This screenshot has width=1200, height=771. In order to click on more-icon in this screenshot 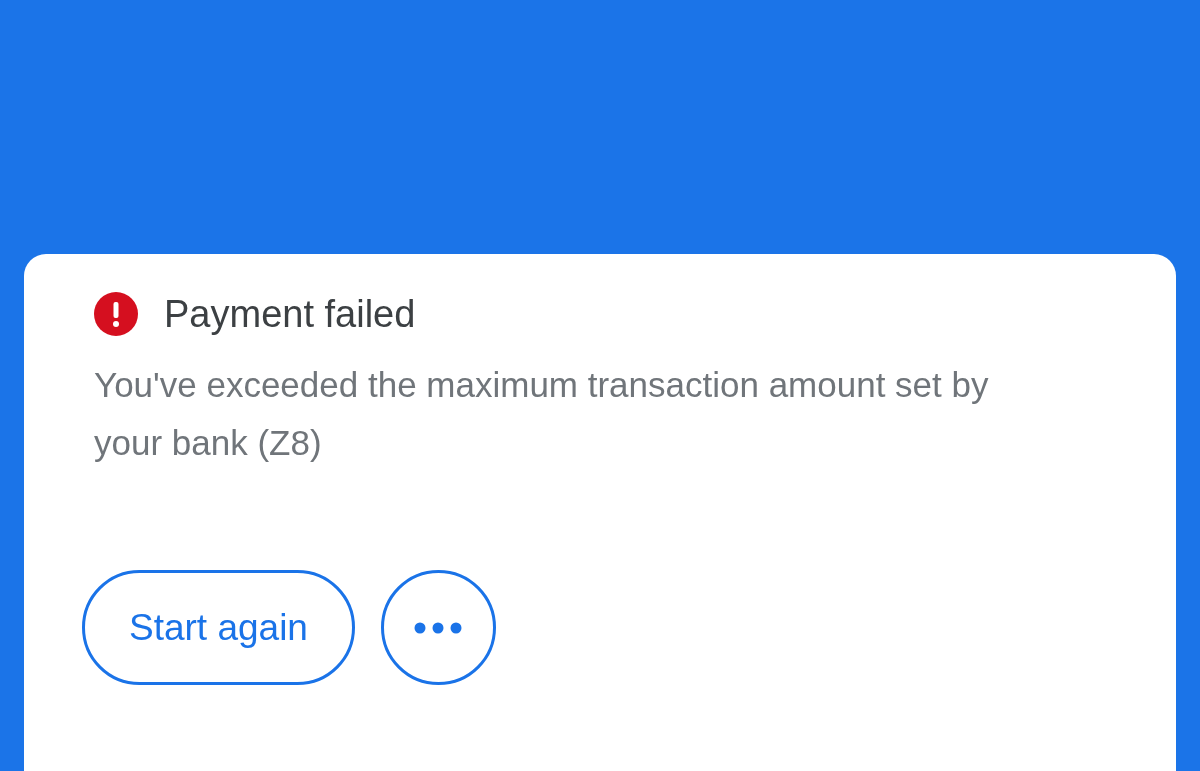, I will do `click(438, 627)`.